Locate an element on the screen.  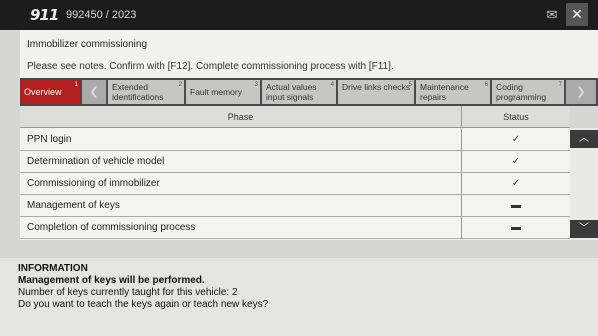
tab-next-arrow-icon: ❯ is located at coordinates (581, 92).